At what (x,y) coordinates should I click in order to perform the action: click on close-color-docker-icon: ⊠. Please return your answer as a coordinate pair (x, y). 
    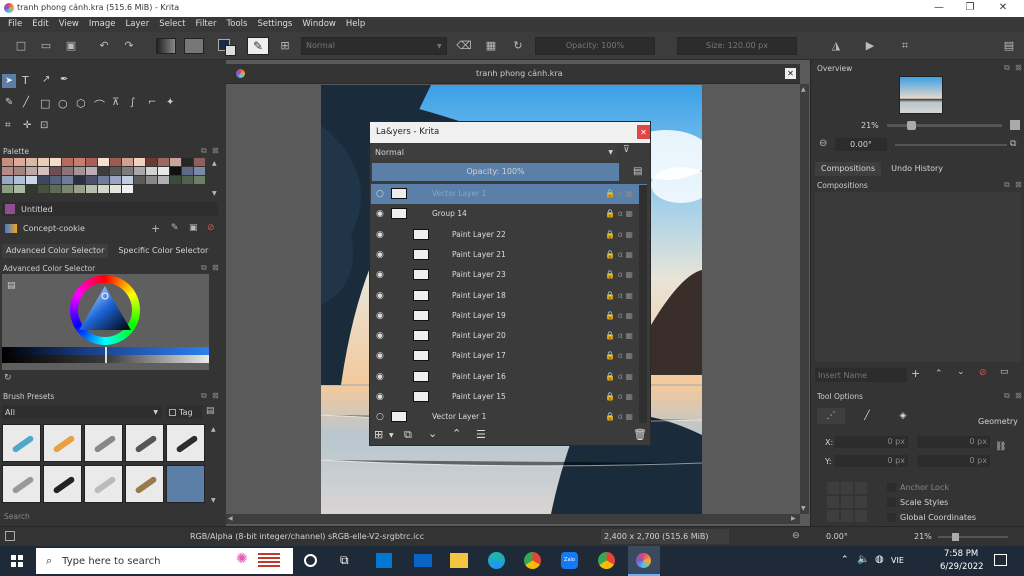
    Looking at the image, I should click on (215, 267).